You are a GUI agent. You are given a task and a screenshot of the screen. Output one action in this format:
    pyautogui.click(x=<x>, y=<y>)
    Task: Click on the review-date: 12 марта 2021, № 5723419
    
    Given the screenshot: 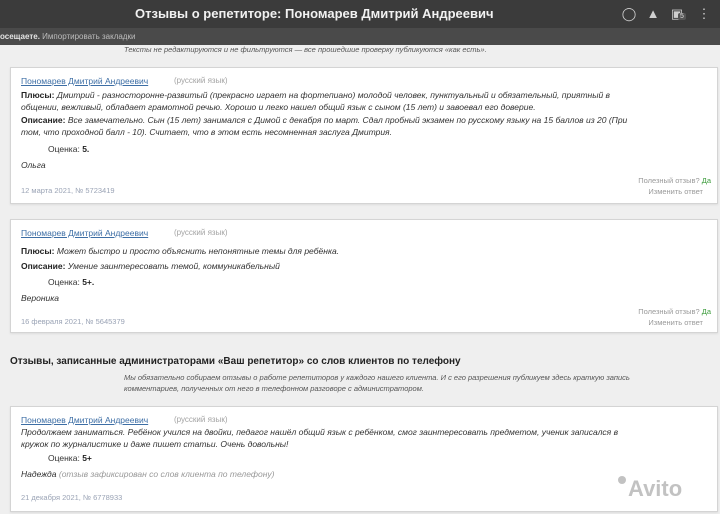 What is the action you would take?
    pyautogui.click(x=68, y=190)
    